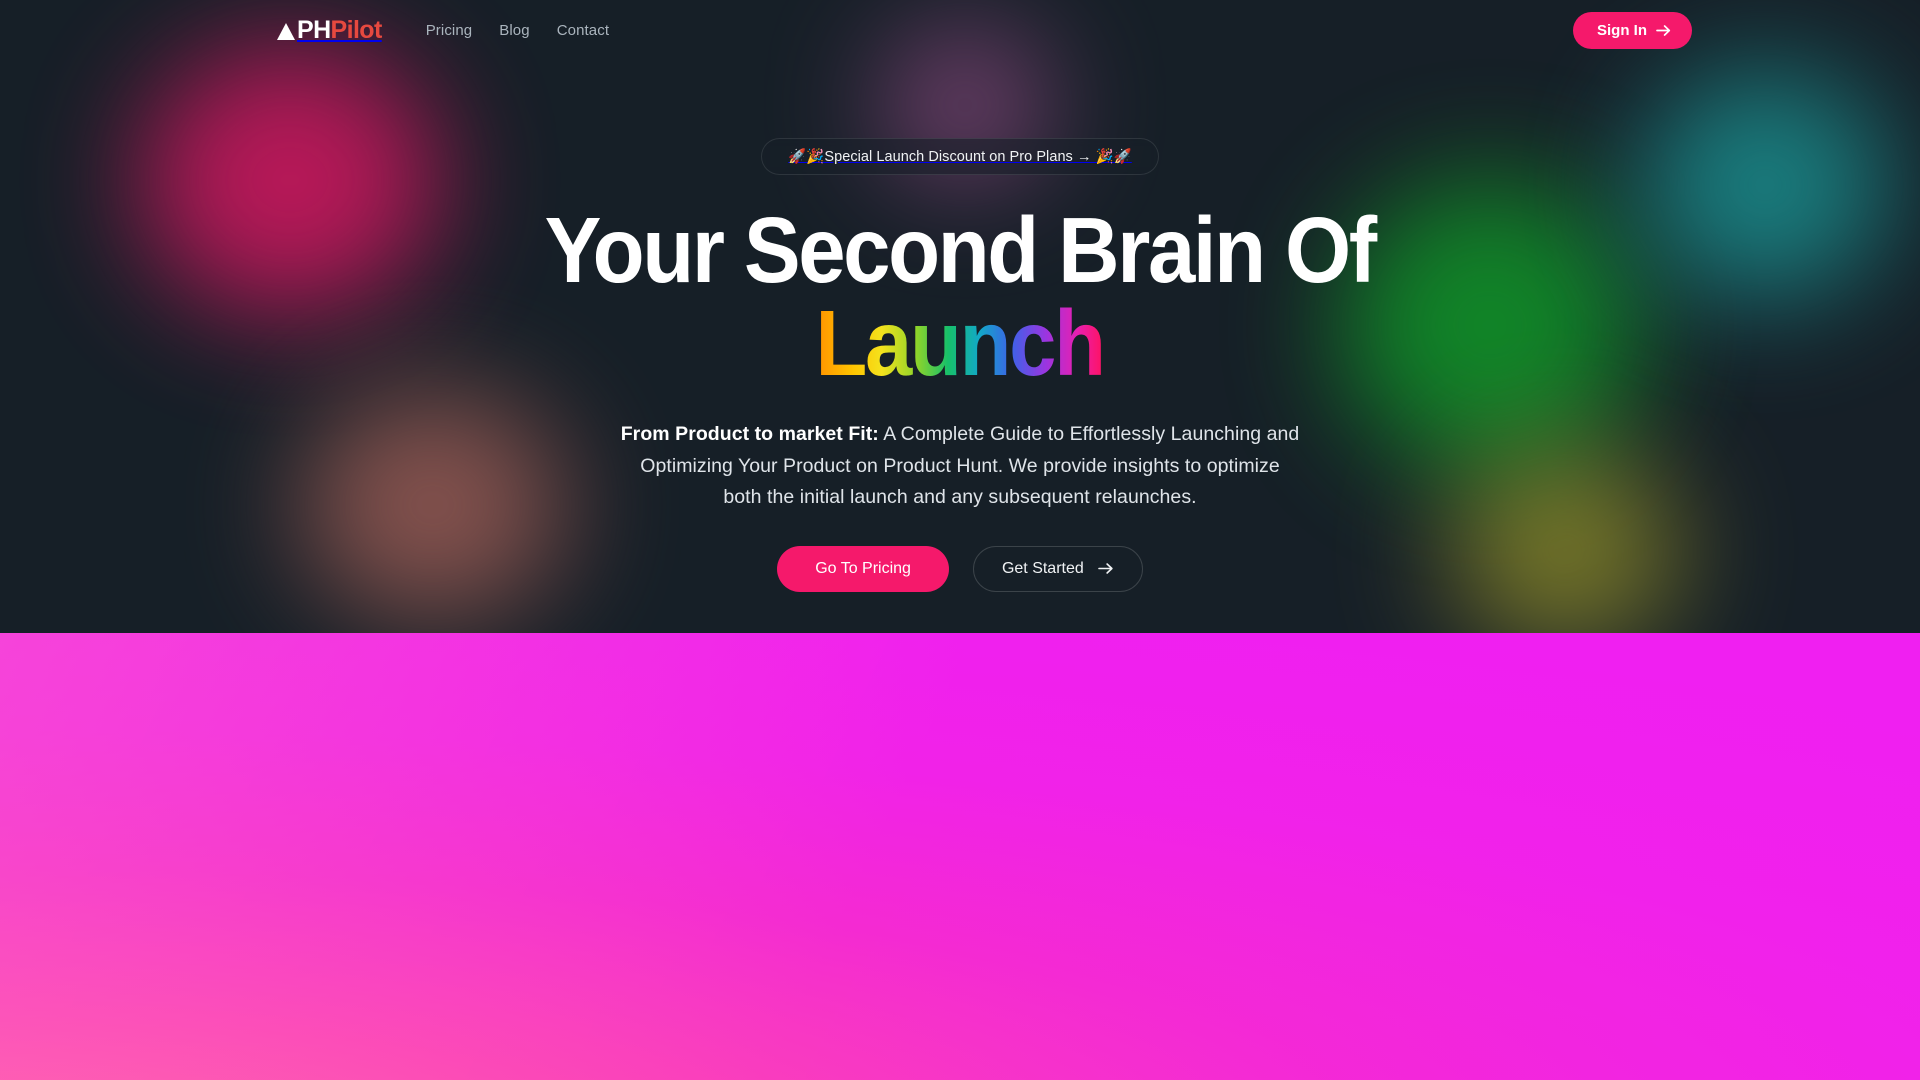 The width and height of the screenshot is (1920, 1080). What do you see at coordinates (286, 31) in the screenshot?
I see `triangle-icon` at bounding box center [286, 31].